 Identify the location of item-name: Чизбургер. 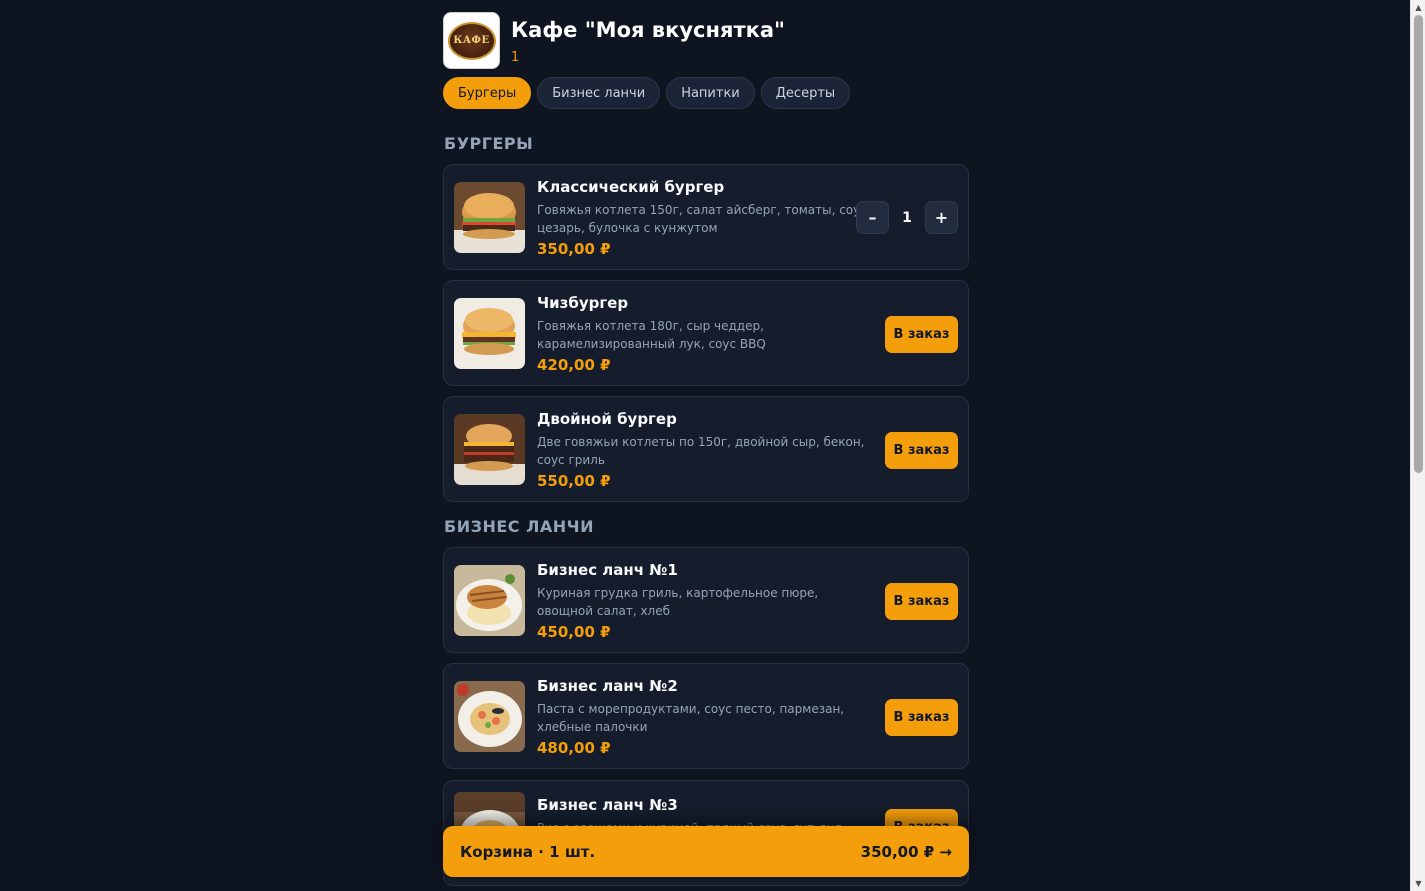
(583, 303).